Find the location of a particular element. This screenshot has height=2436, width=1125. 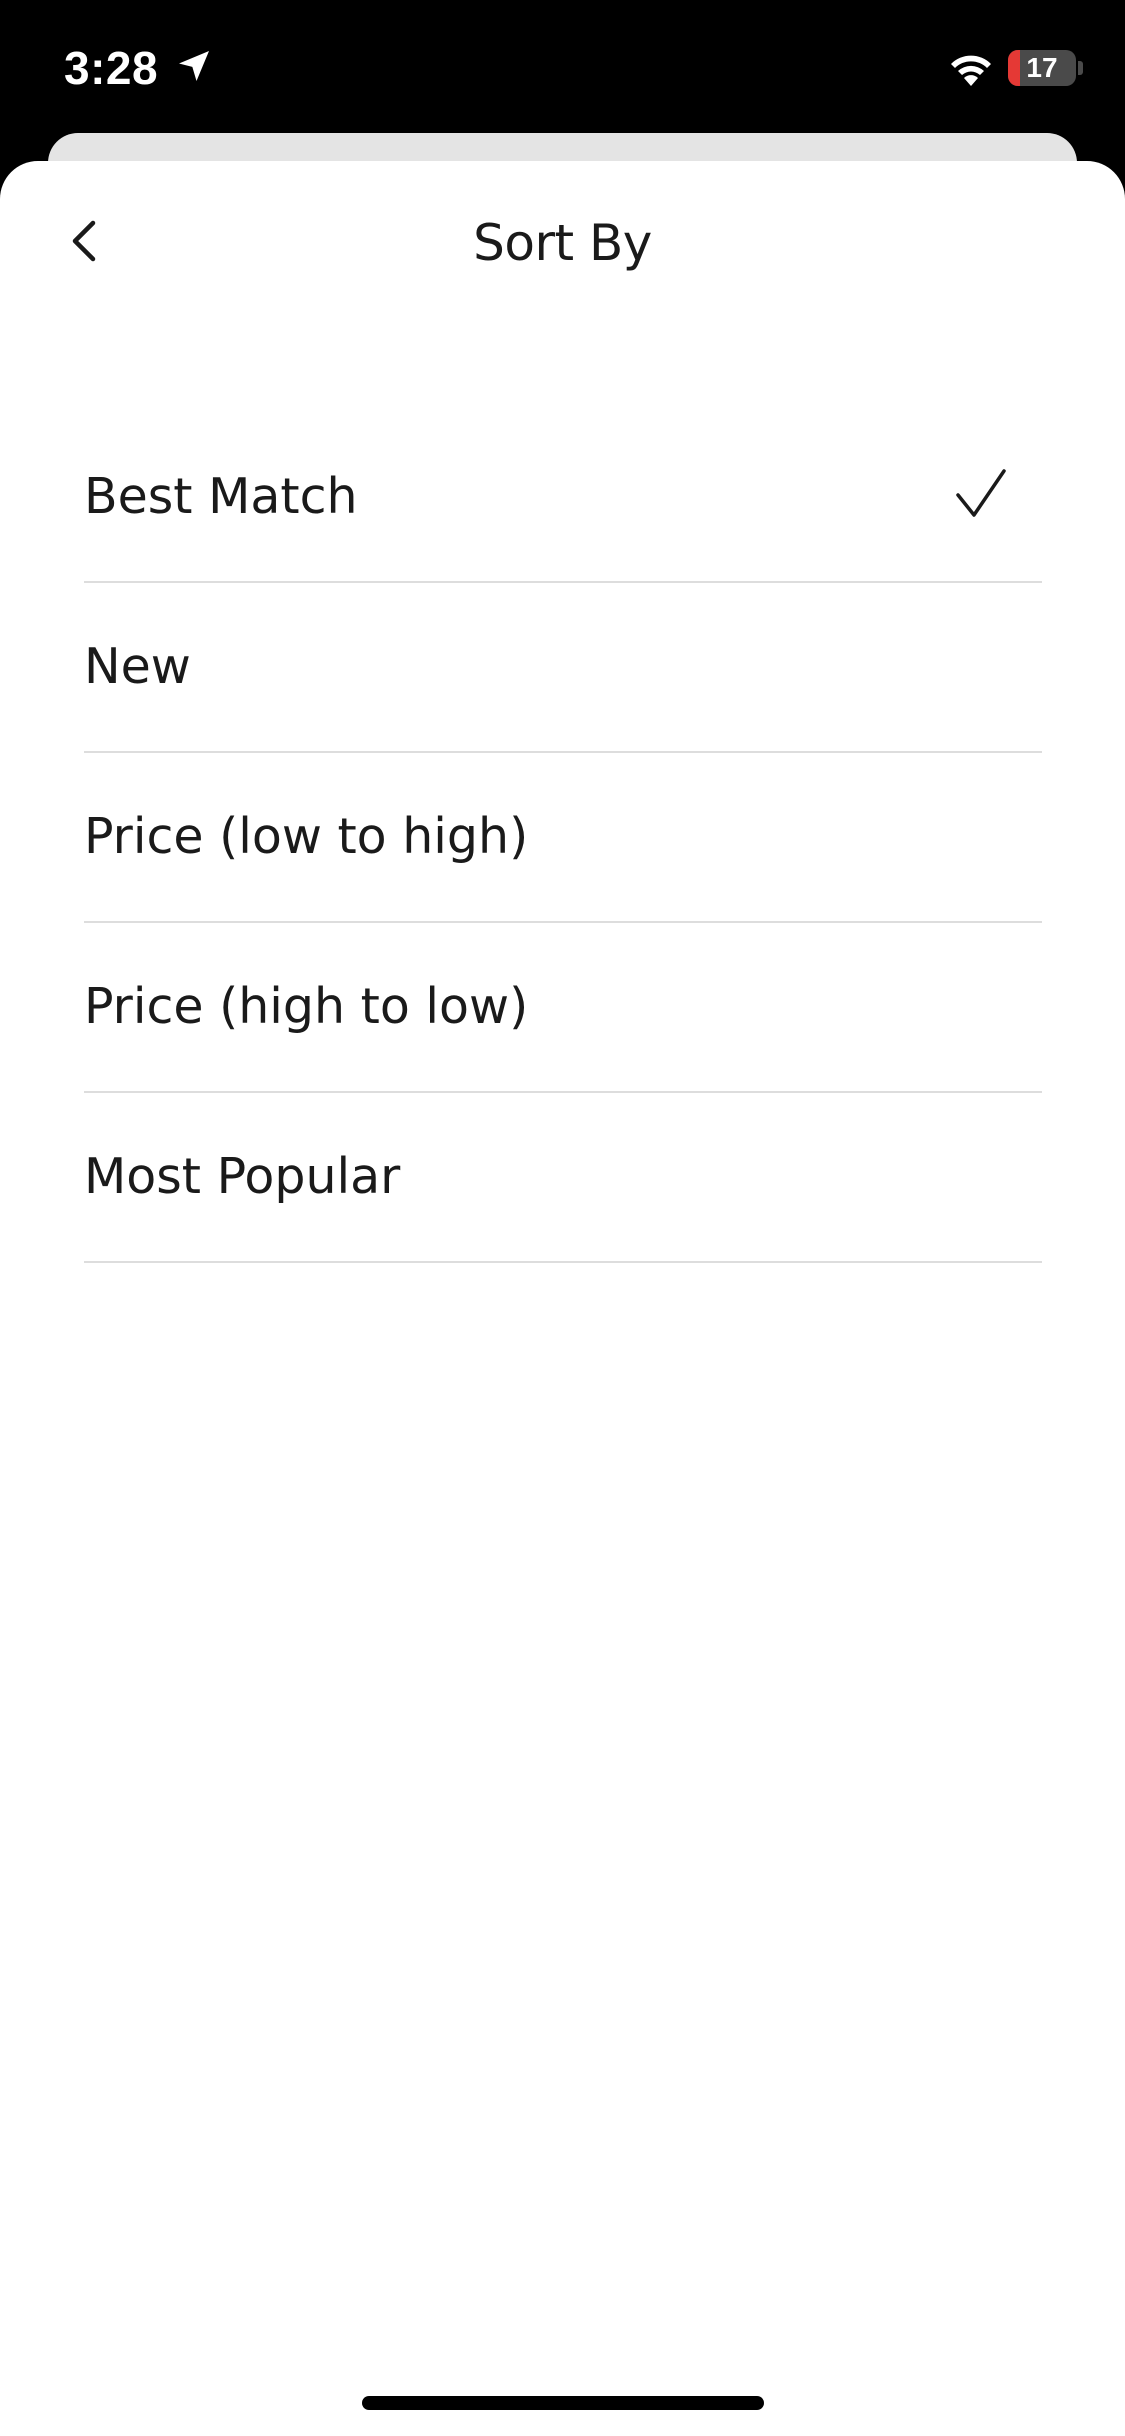

sheet-header: Sort By is located at coordinates (562, 246).